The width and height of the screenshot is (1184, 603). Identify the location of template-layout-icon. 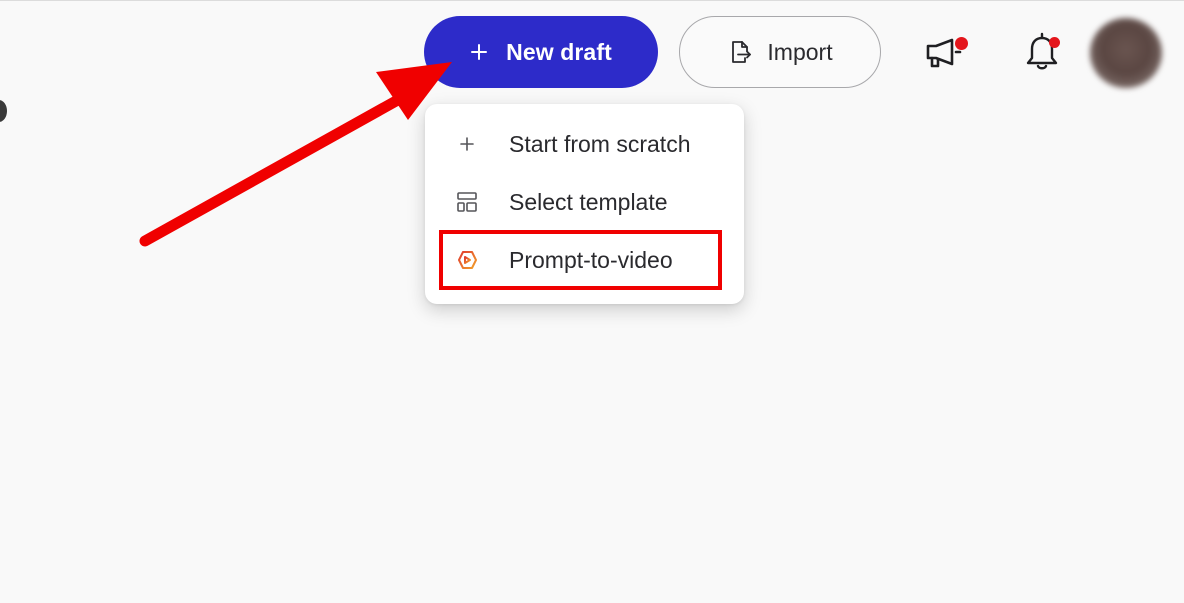
(467, 202).